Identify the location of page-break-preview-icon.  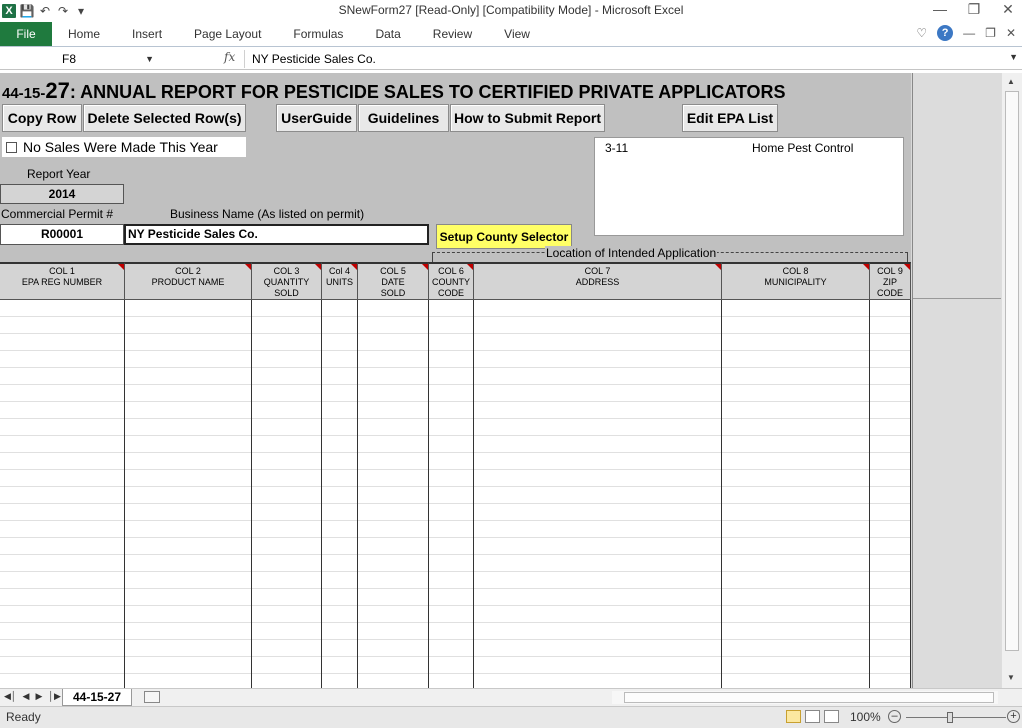
(831, 716).